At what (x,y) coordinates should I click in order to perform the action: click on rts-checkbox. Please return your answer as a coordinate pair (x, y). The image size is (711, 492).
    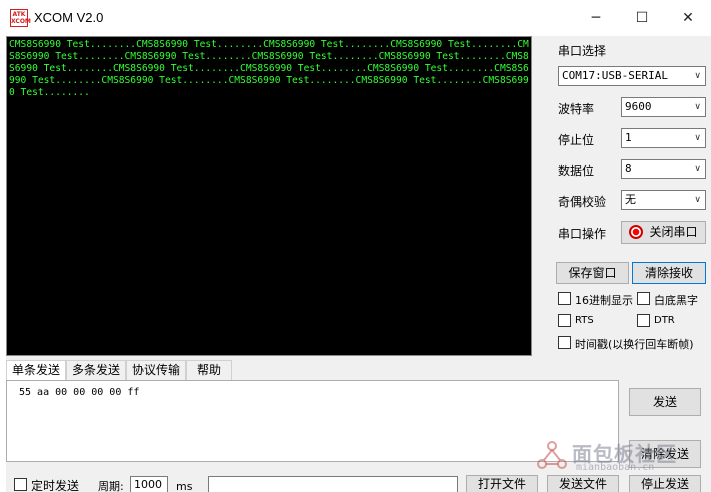
    Looking at the image, I should click on (564, 320).